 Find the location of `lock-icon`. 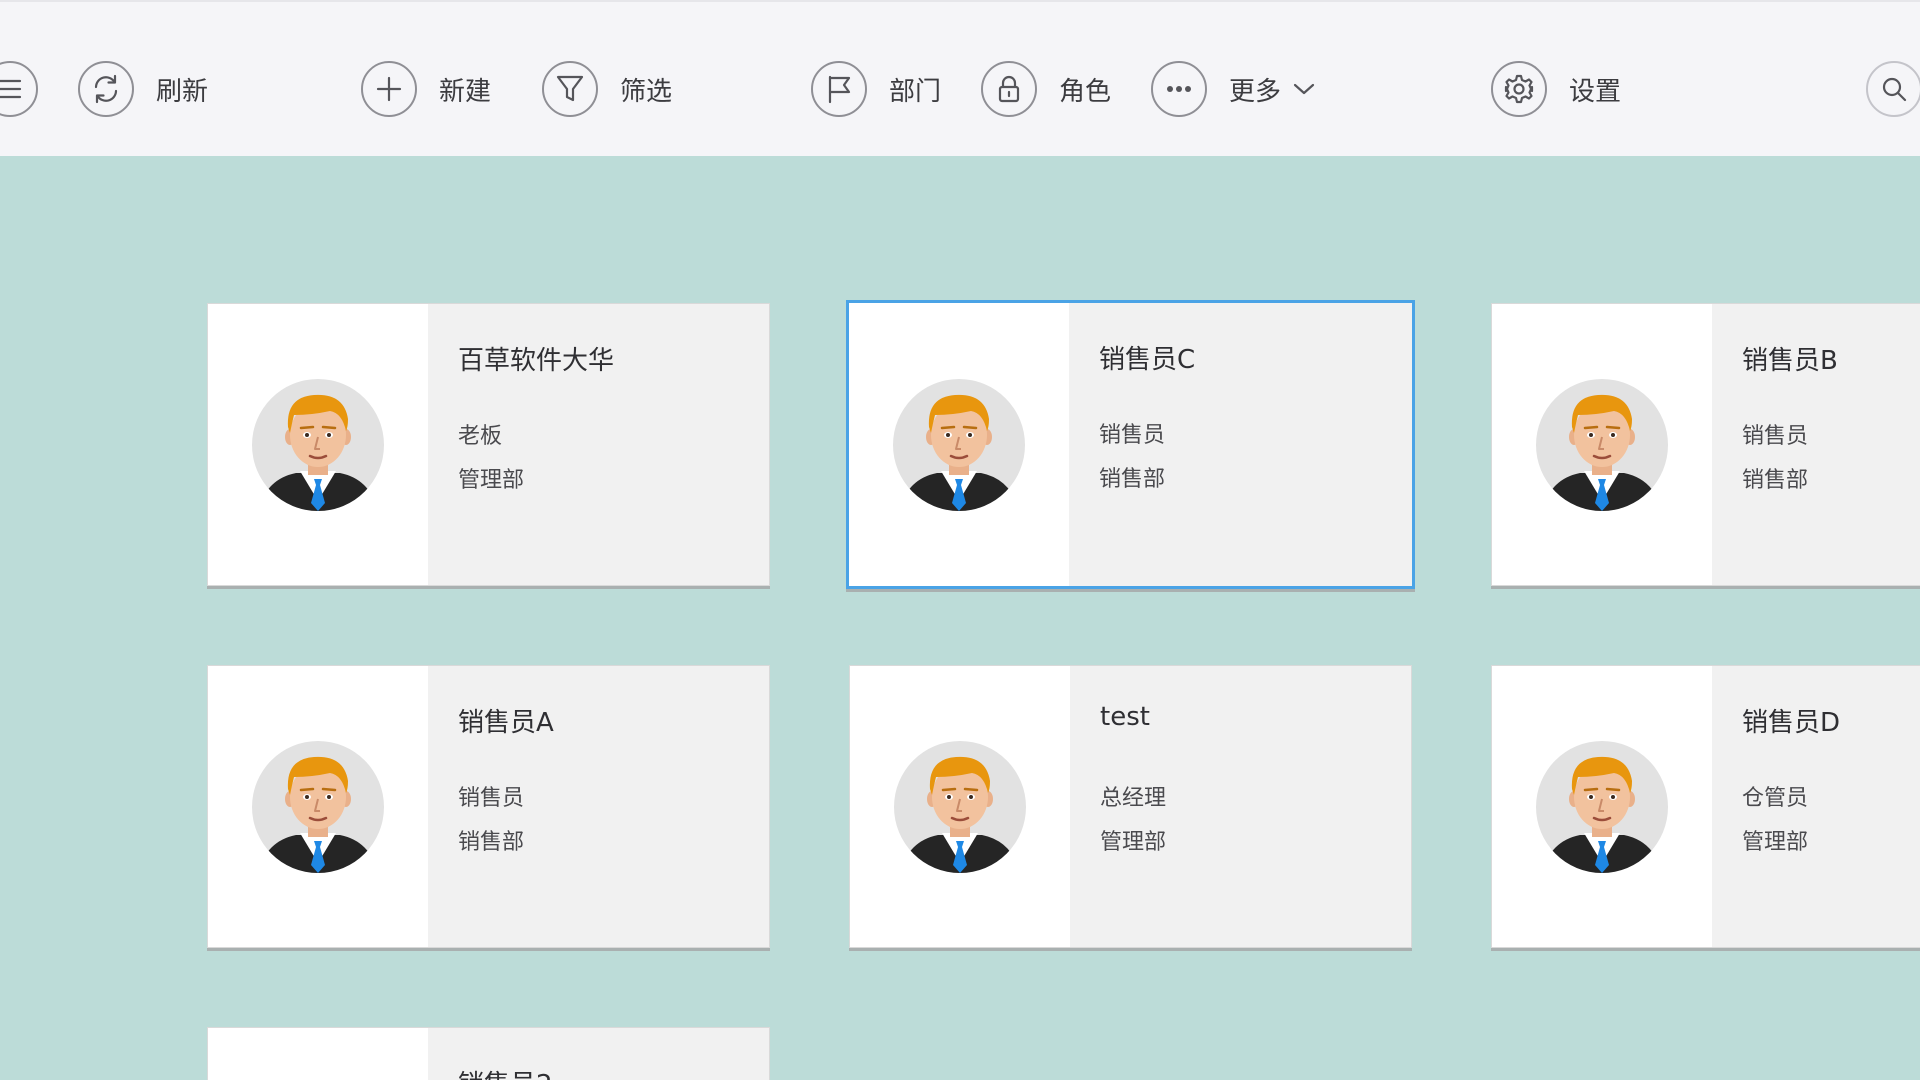

lock-icon is located at coordinates (1009, 89).